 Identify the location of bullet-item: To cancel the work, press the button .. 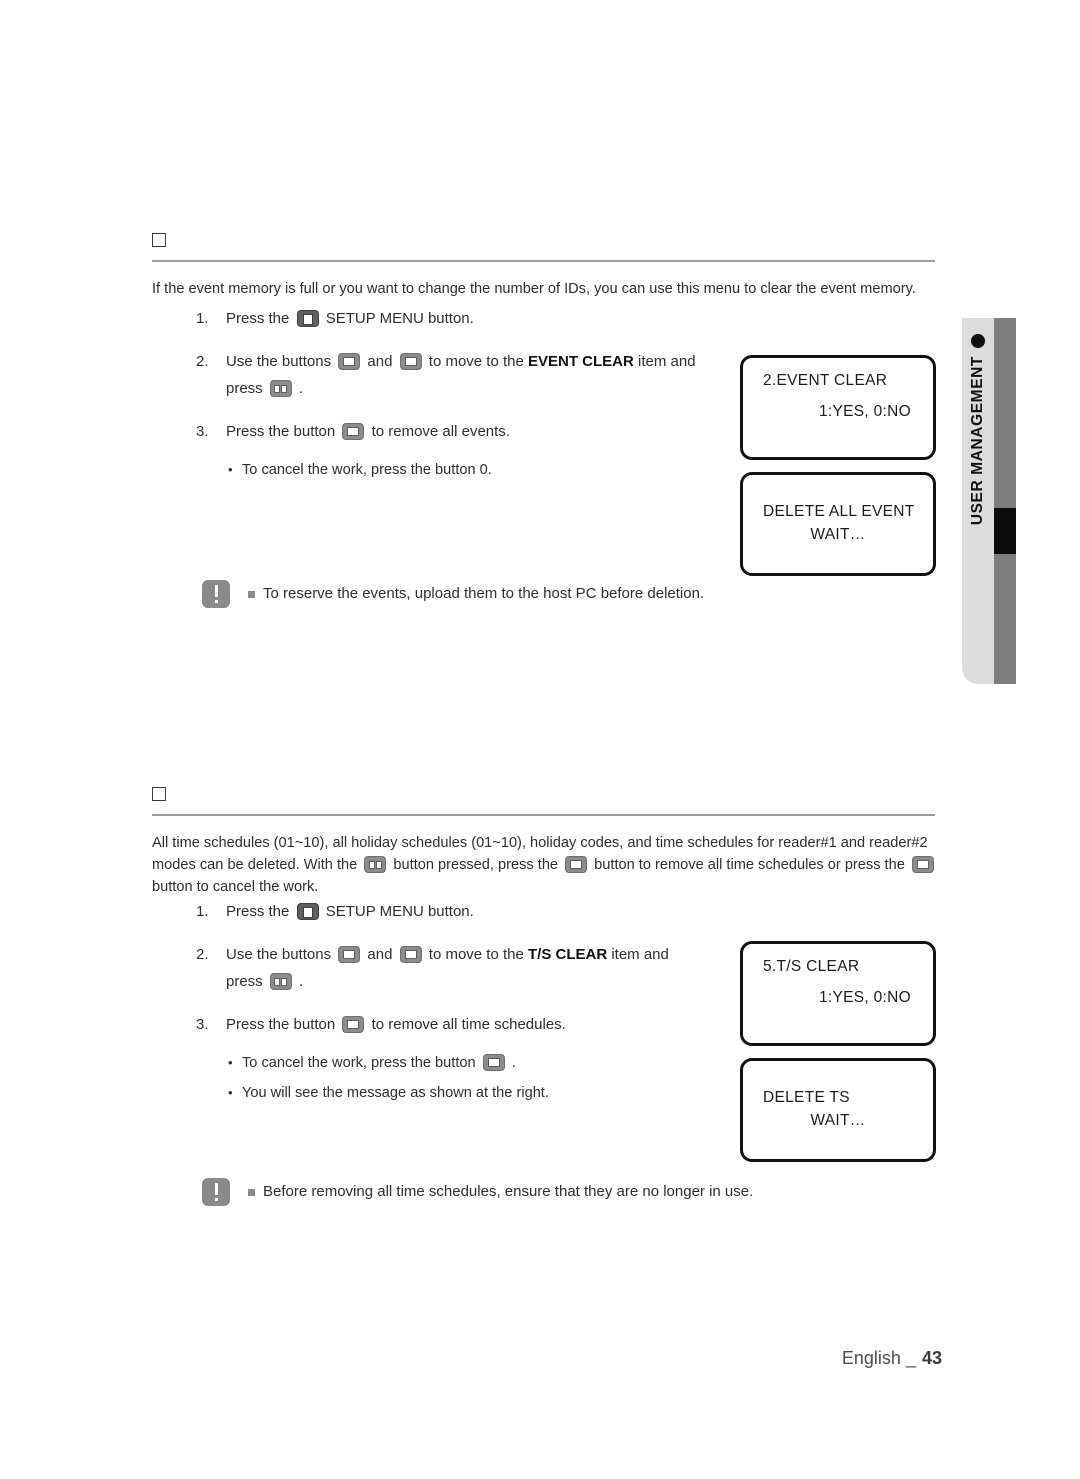
(492, 1063).